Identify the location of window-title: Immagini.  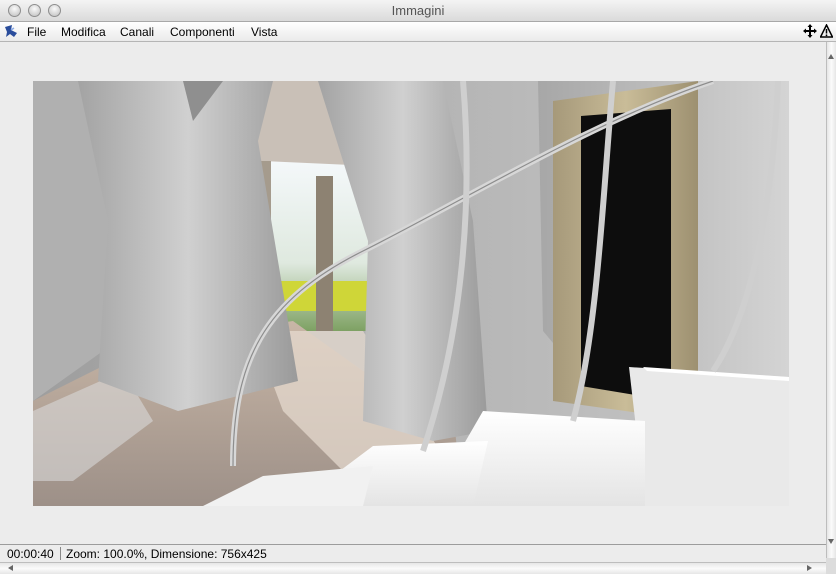
(418, 10).